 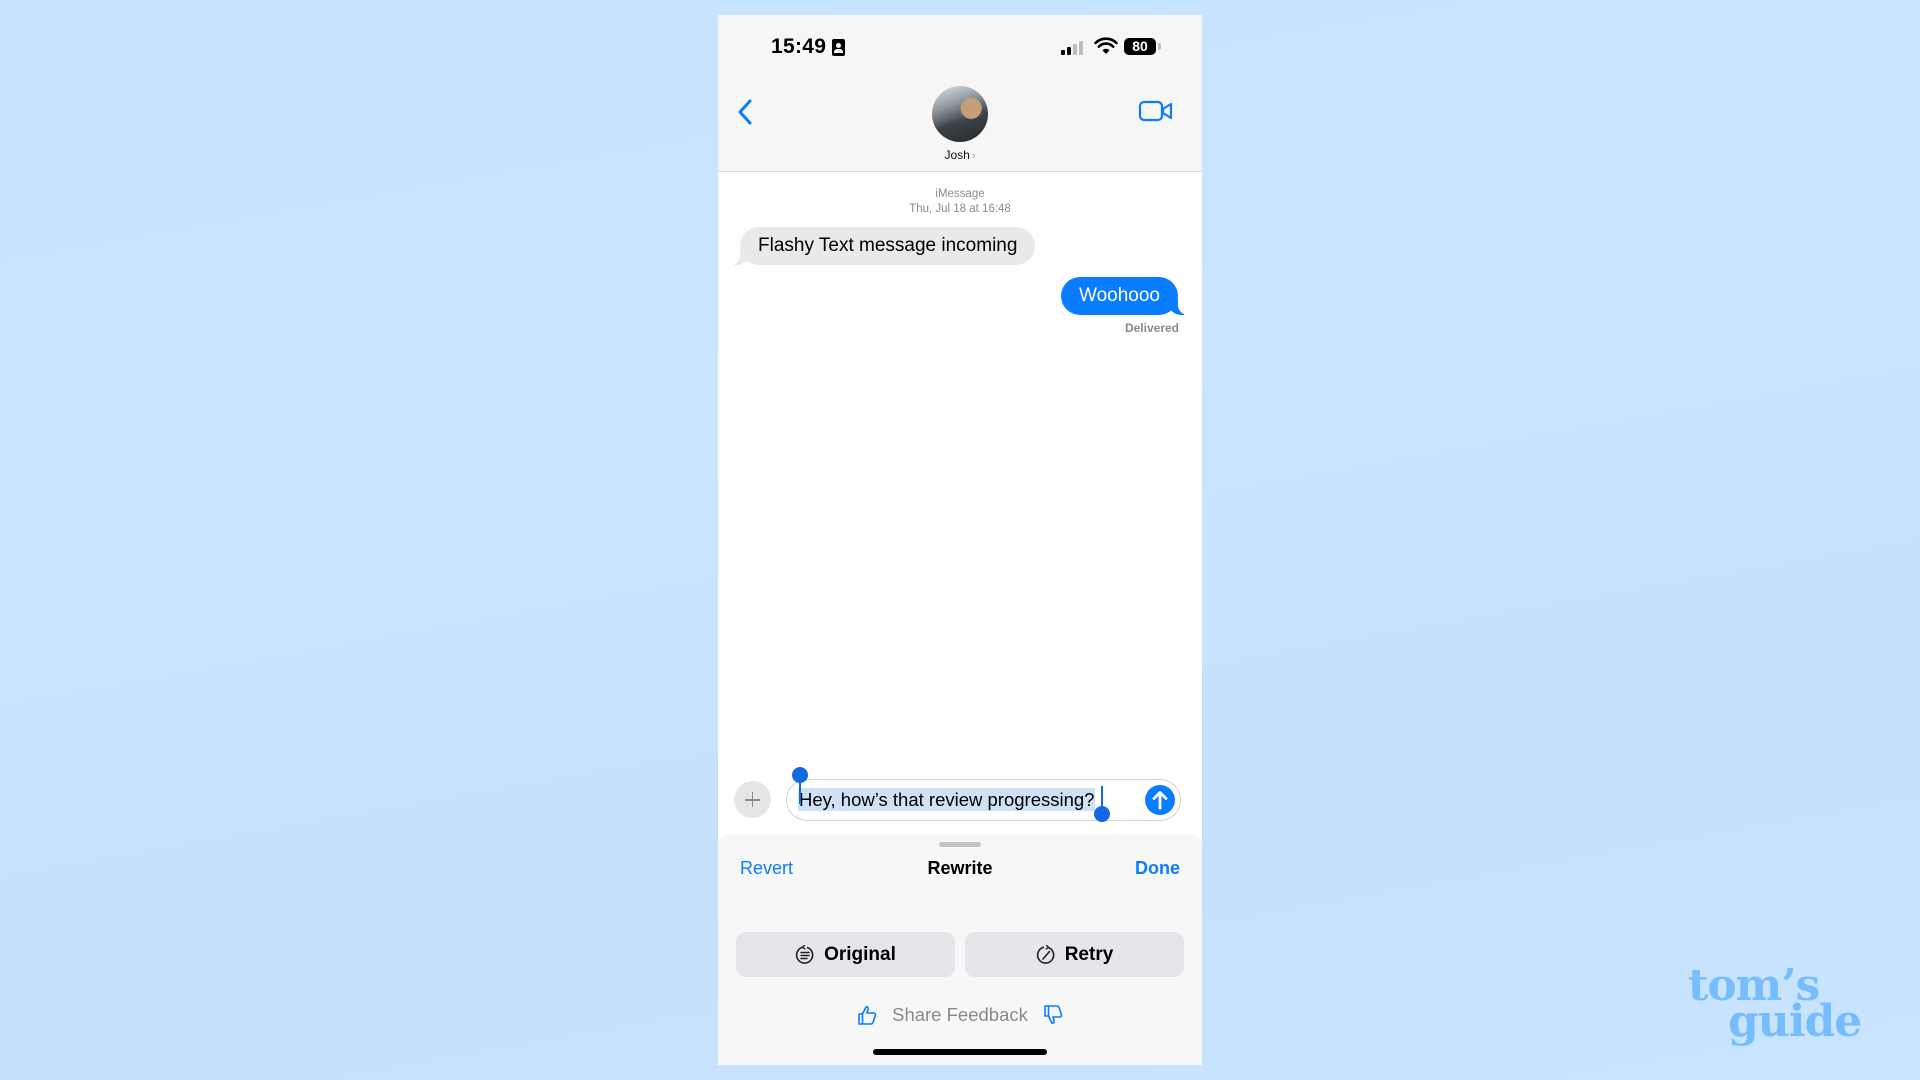 I want to click on share-feedback-label: Share Feedback, so click(x=960, y=1015).